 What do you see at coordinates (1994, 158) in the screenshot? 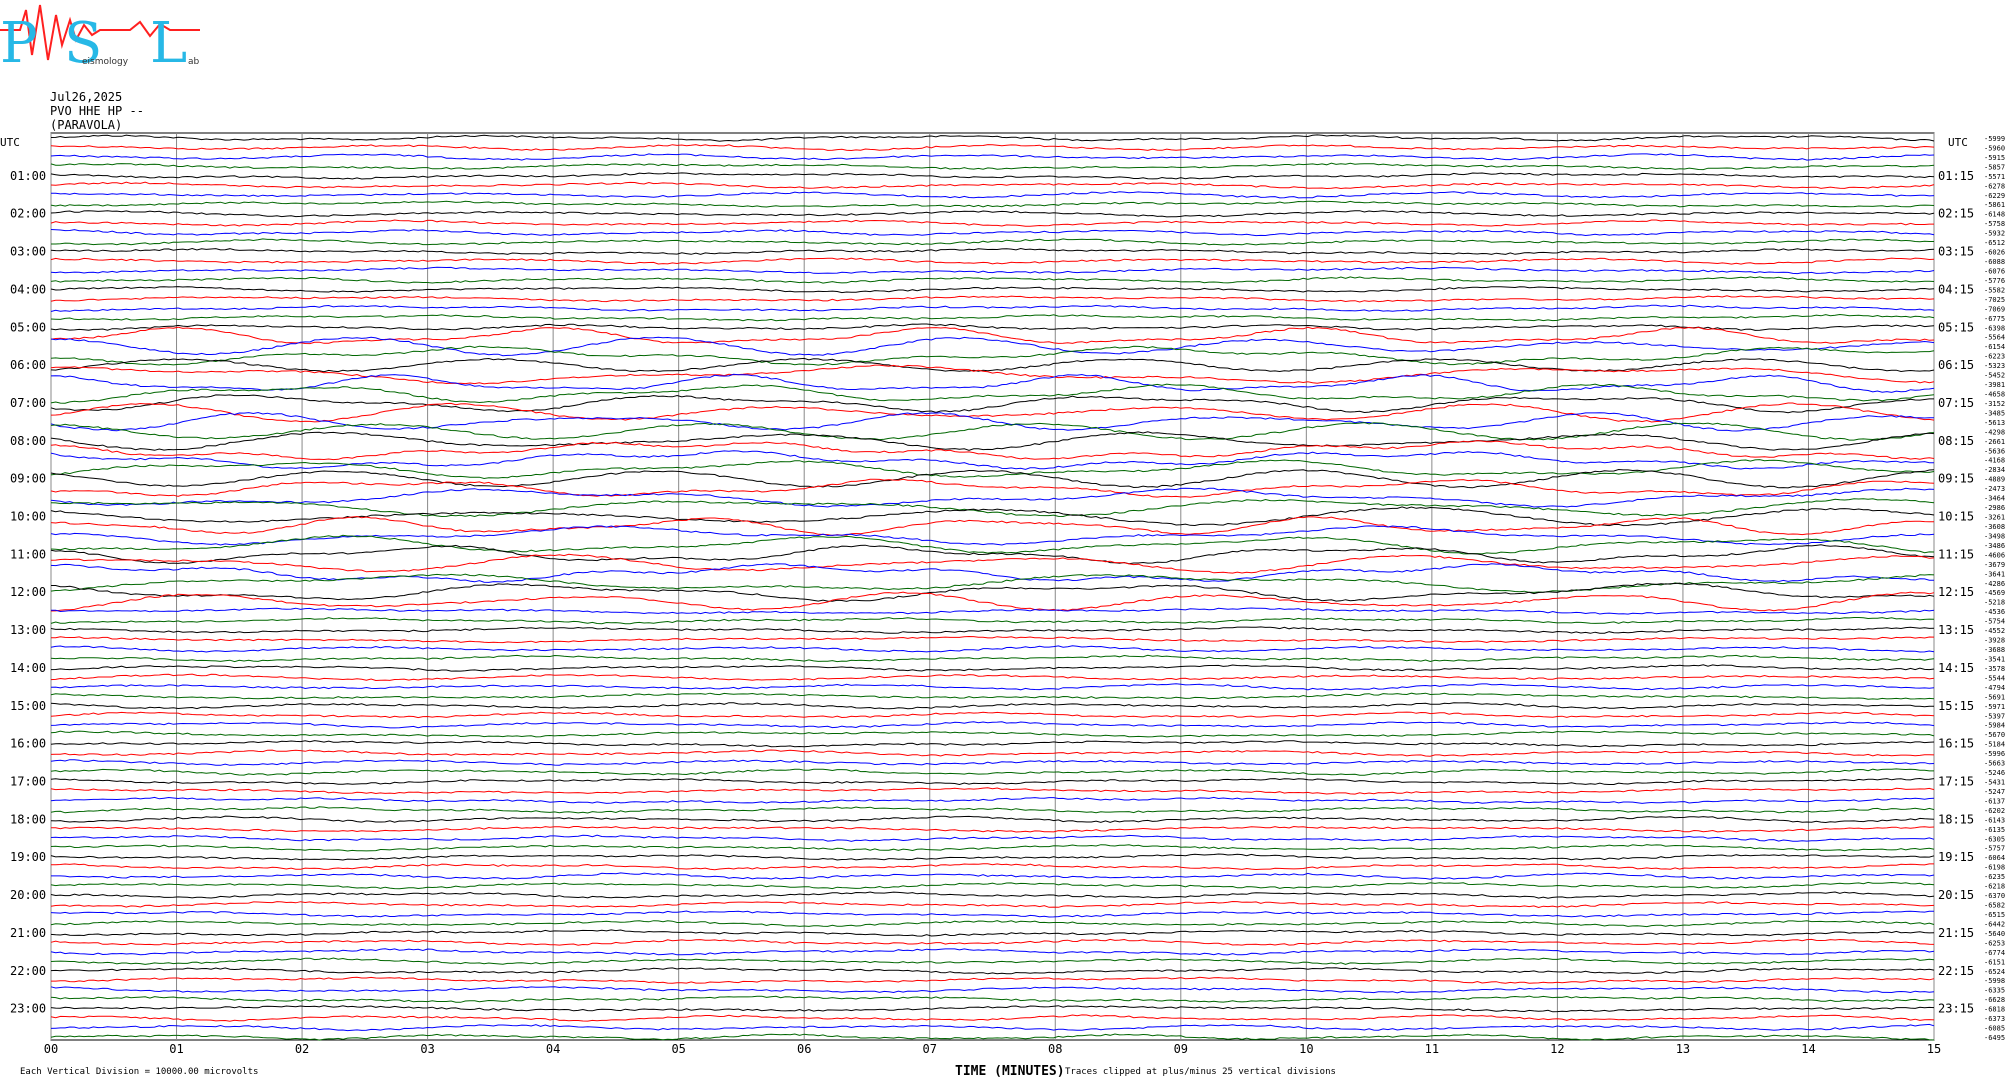
I see `trace-offset-label: -5915` at bounding box center [1994, 158].